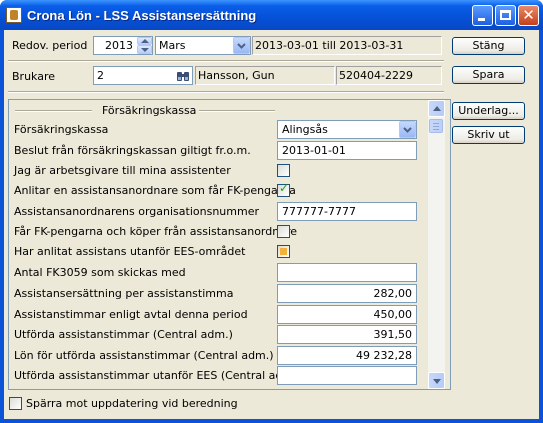  What do you see at coordinates (305, 129) in the screenshot?
I see `forsakringskassa-value: Alingsås` at bounding box center [305, 129].